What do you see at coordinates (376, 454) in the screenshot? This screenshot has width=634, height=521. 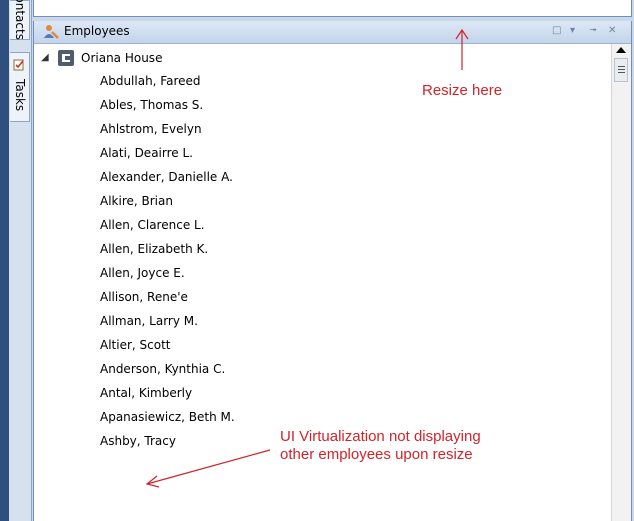 I see `virtualization-note-line2: other employees upon resize` at bounding box center [376, 454].